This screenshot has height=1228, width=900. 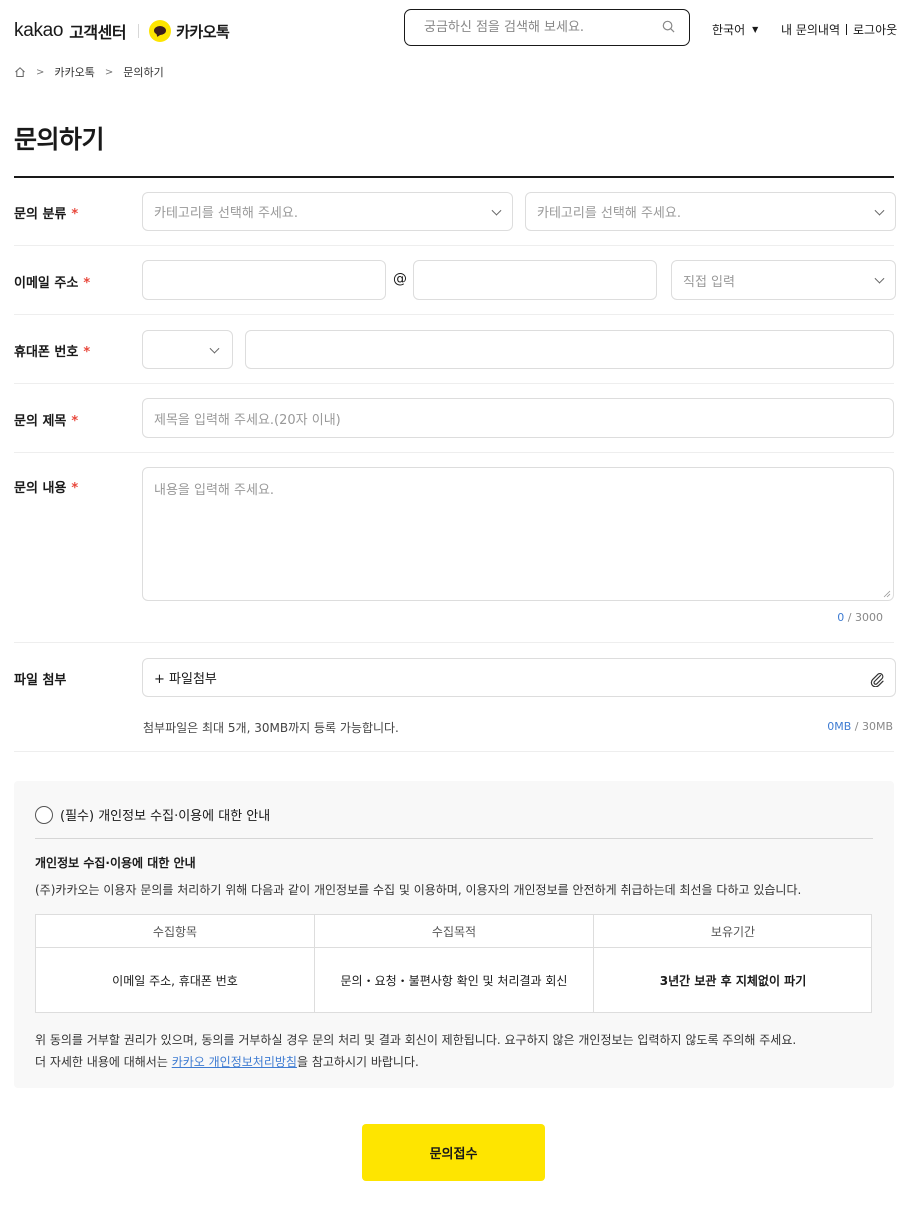 What do you see at coordinates (175, 980) in the screenshot?
I see `table-cell: 이메일 주소, 휴대폰 번호` at bounding box center [175, 980].